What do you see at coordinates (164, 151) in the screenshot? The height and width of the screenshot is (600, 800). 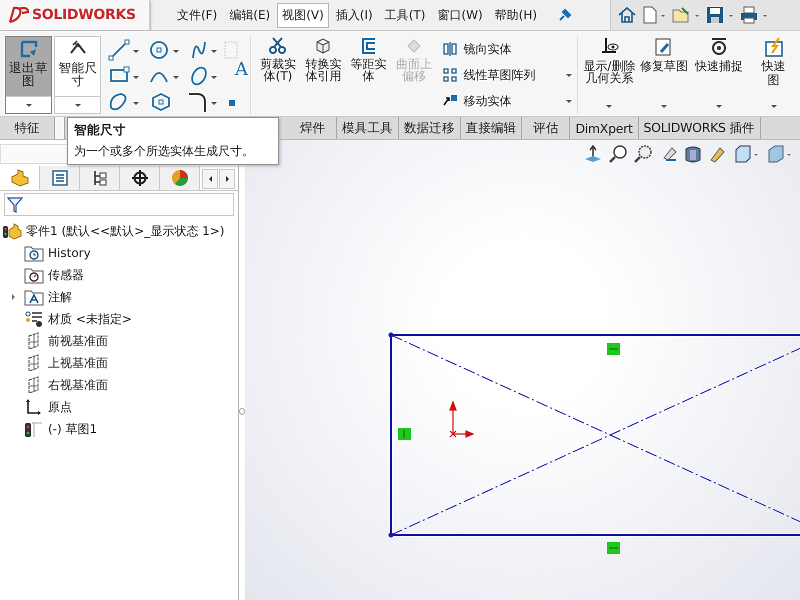 I see `tooltip-text: 为一个或多个所选实体生成尺寸。` at bounding box center [164, 151].